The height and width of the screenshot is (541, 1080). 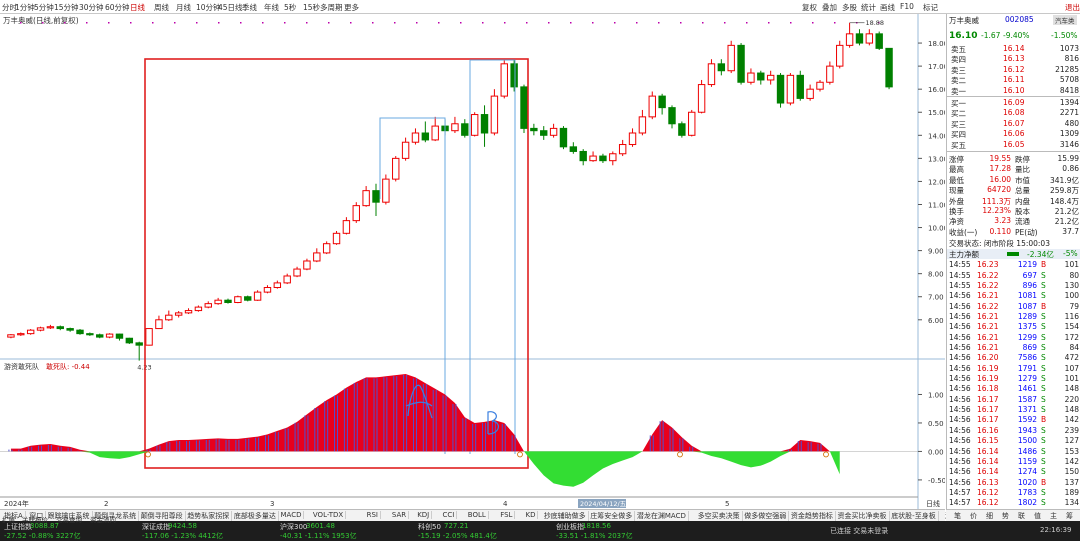 I want to click on period-5: 60分钟, so click(x=117, y=7).